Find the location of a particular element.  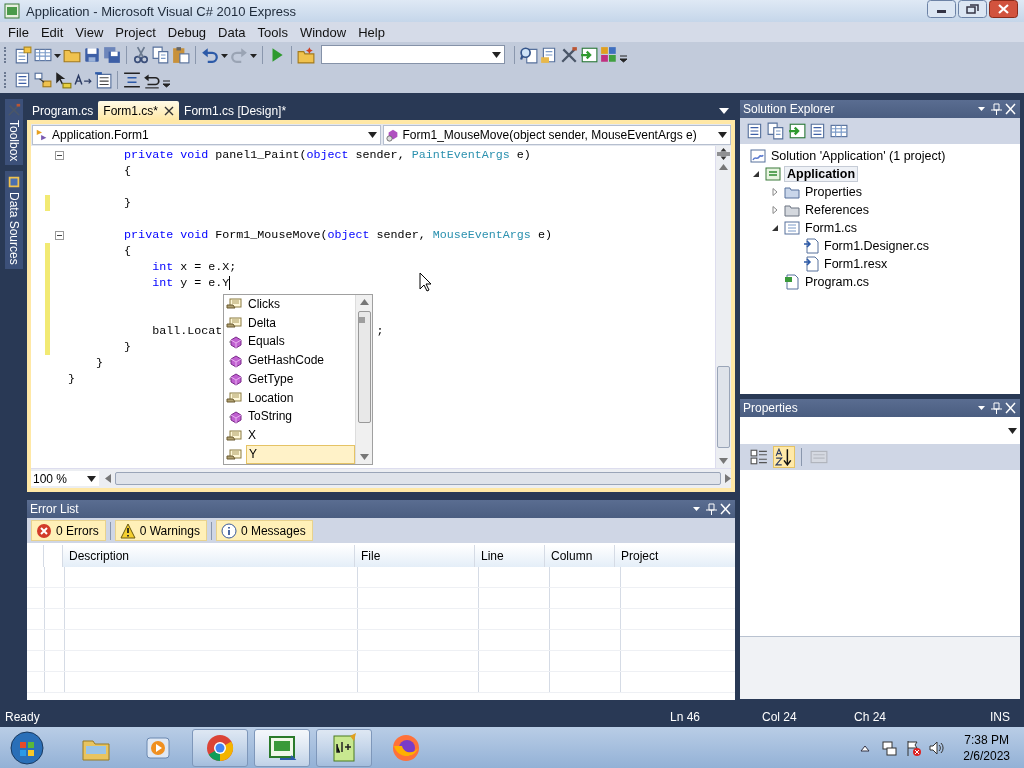

column-header: Column is located at coordinates (580, 556).